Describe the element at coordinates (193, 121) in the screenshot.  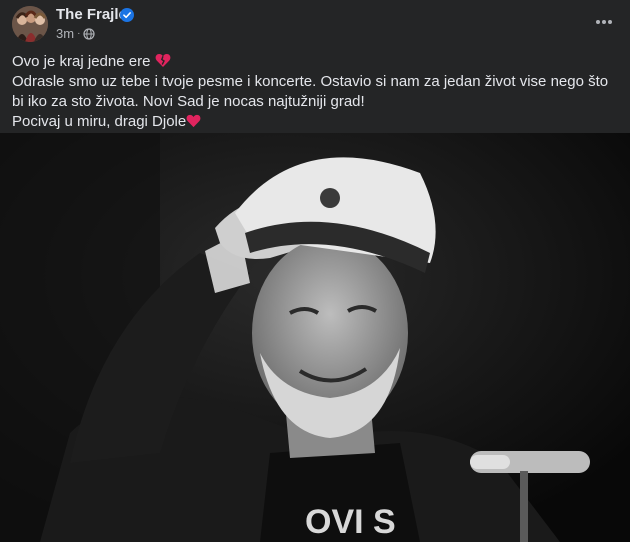
I see `red-heart-icon` at that location.